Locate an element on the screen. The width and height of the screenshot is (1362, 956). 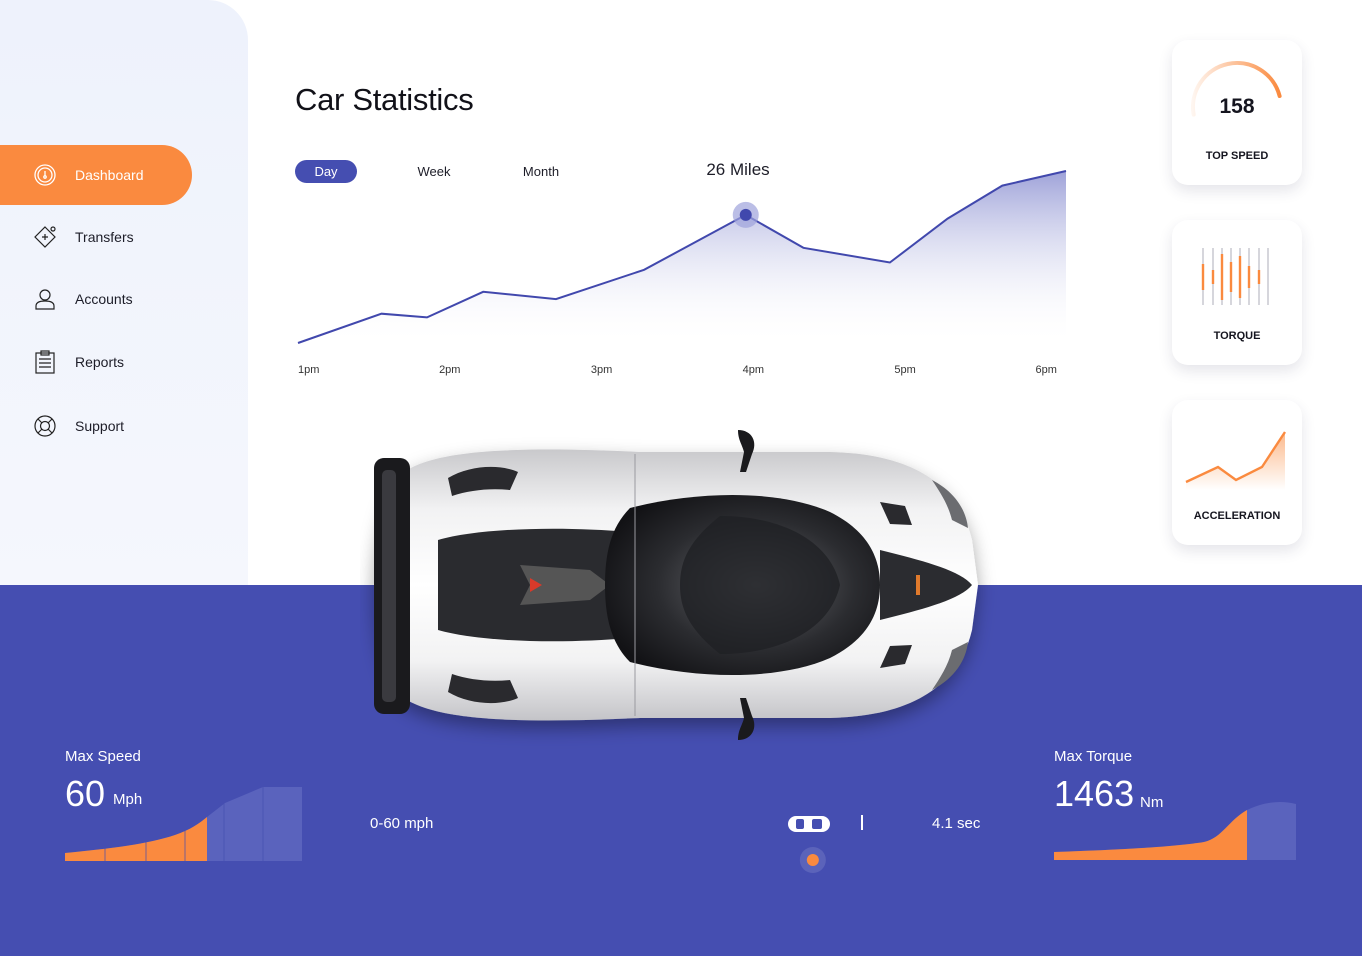
zero-sixty-label: 0-60 mph is located at coordinates (402, 823).